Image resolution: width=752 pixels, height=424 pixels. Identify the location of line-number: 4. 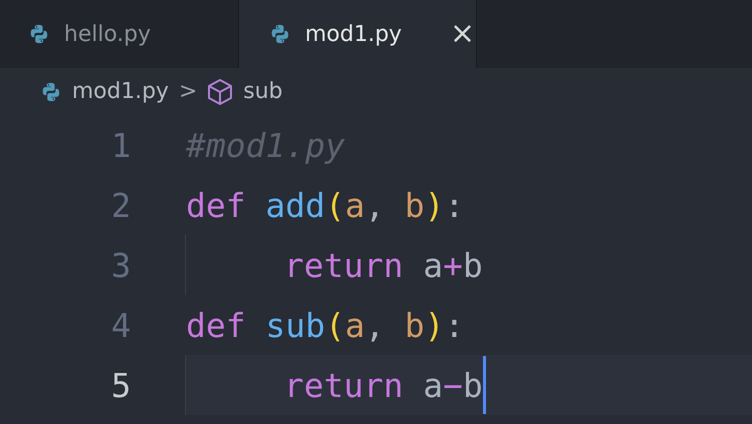
(120, 325).